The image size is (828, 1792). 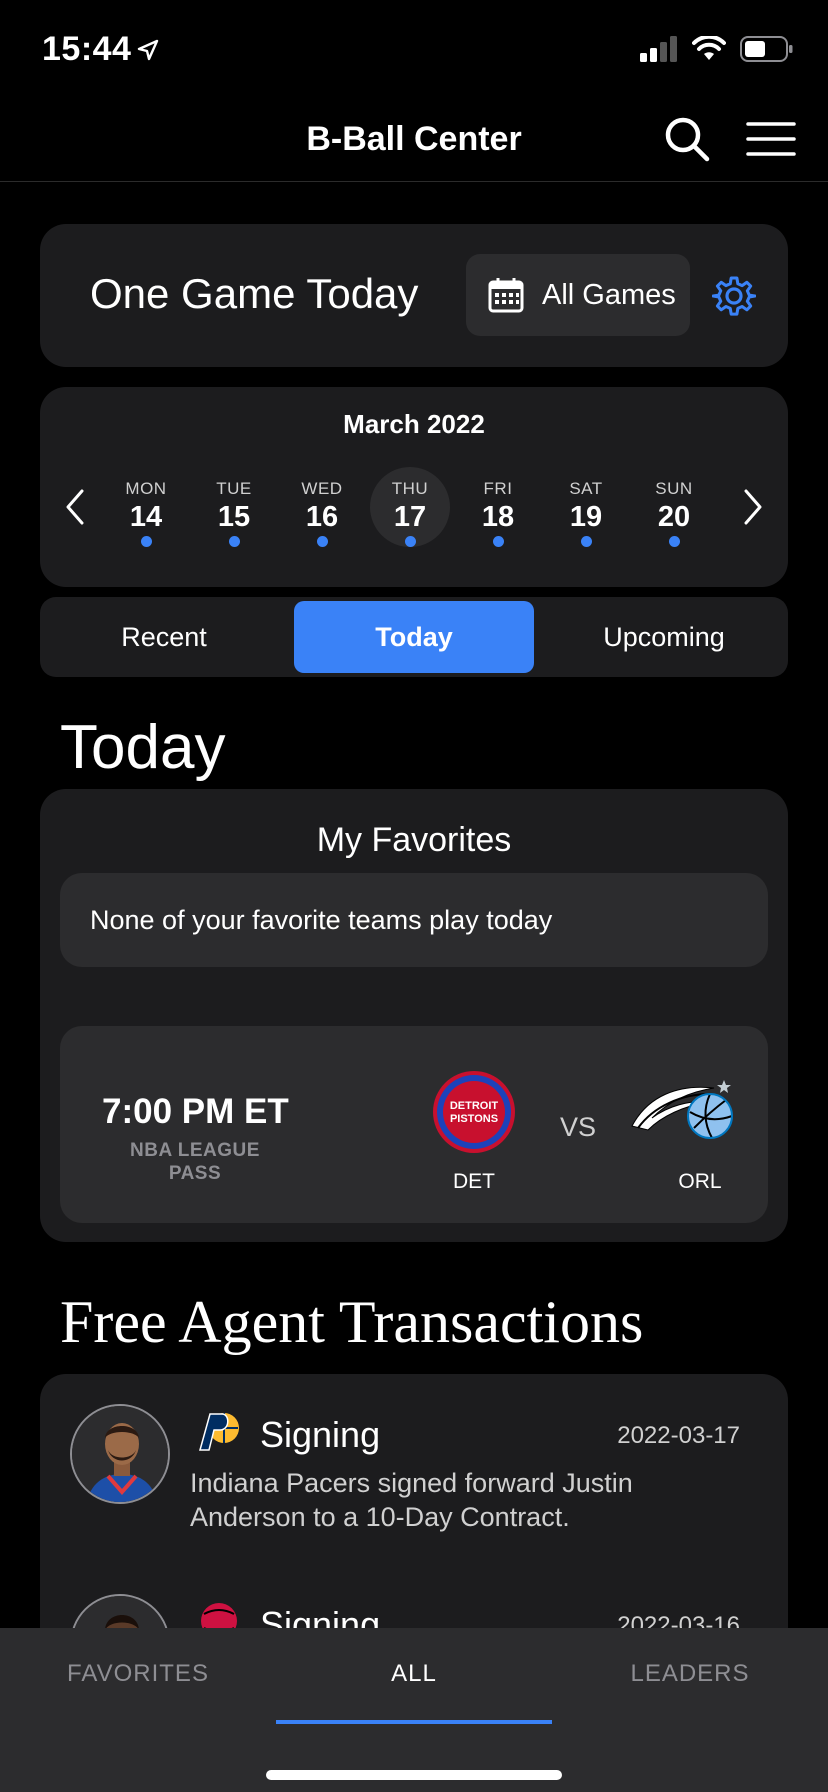 What do you see at coordinates (254, 293) in the screenshot?
I see `games-count-title: One Game Today` at bounding box center [254, 293].